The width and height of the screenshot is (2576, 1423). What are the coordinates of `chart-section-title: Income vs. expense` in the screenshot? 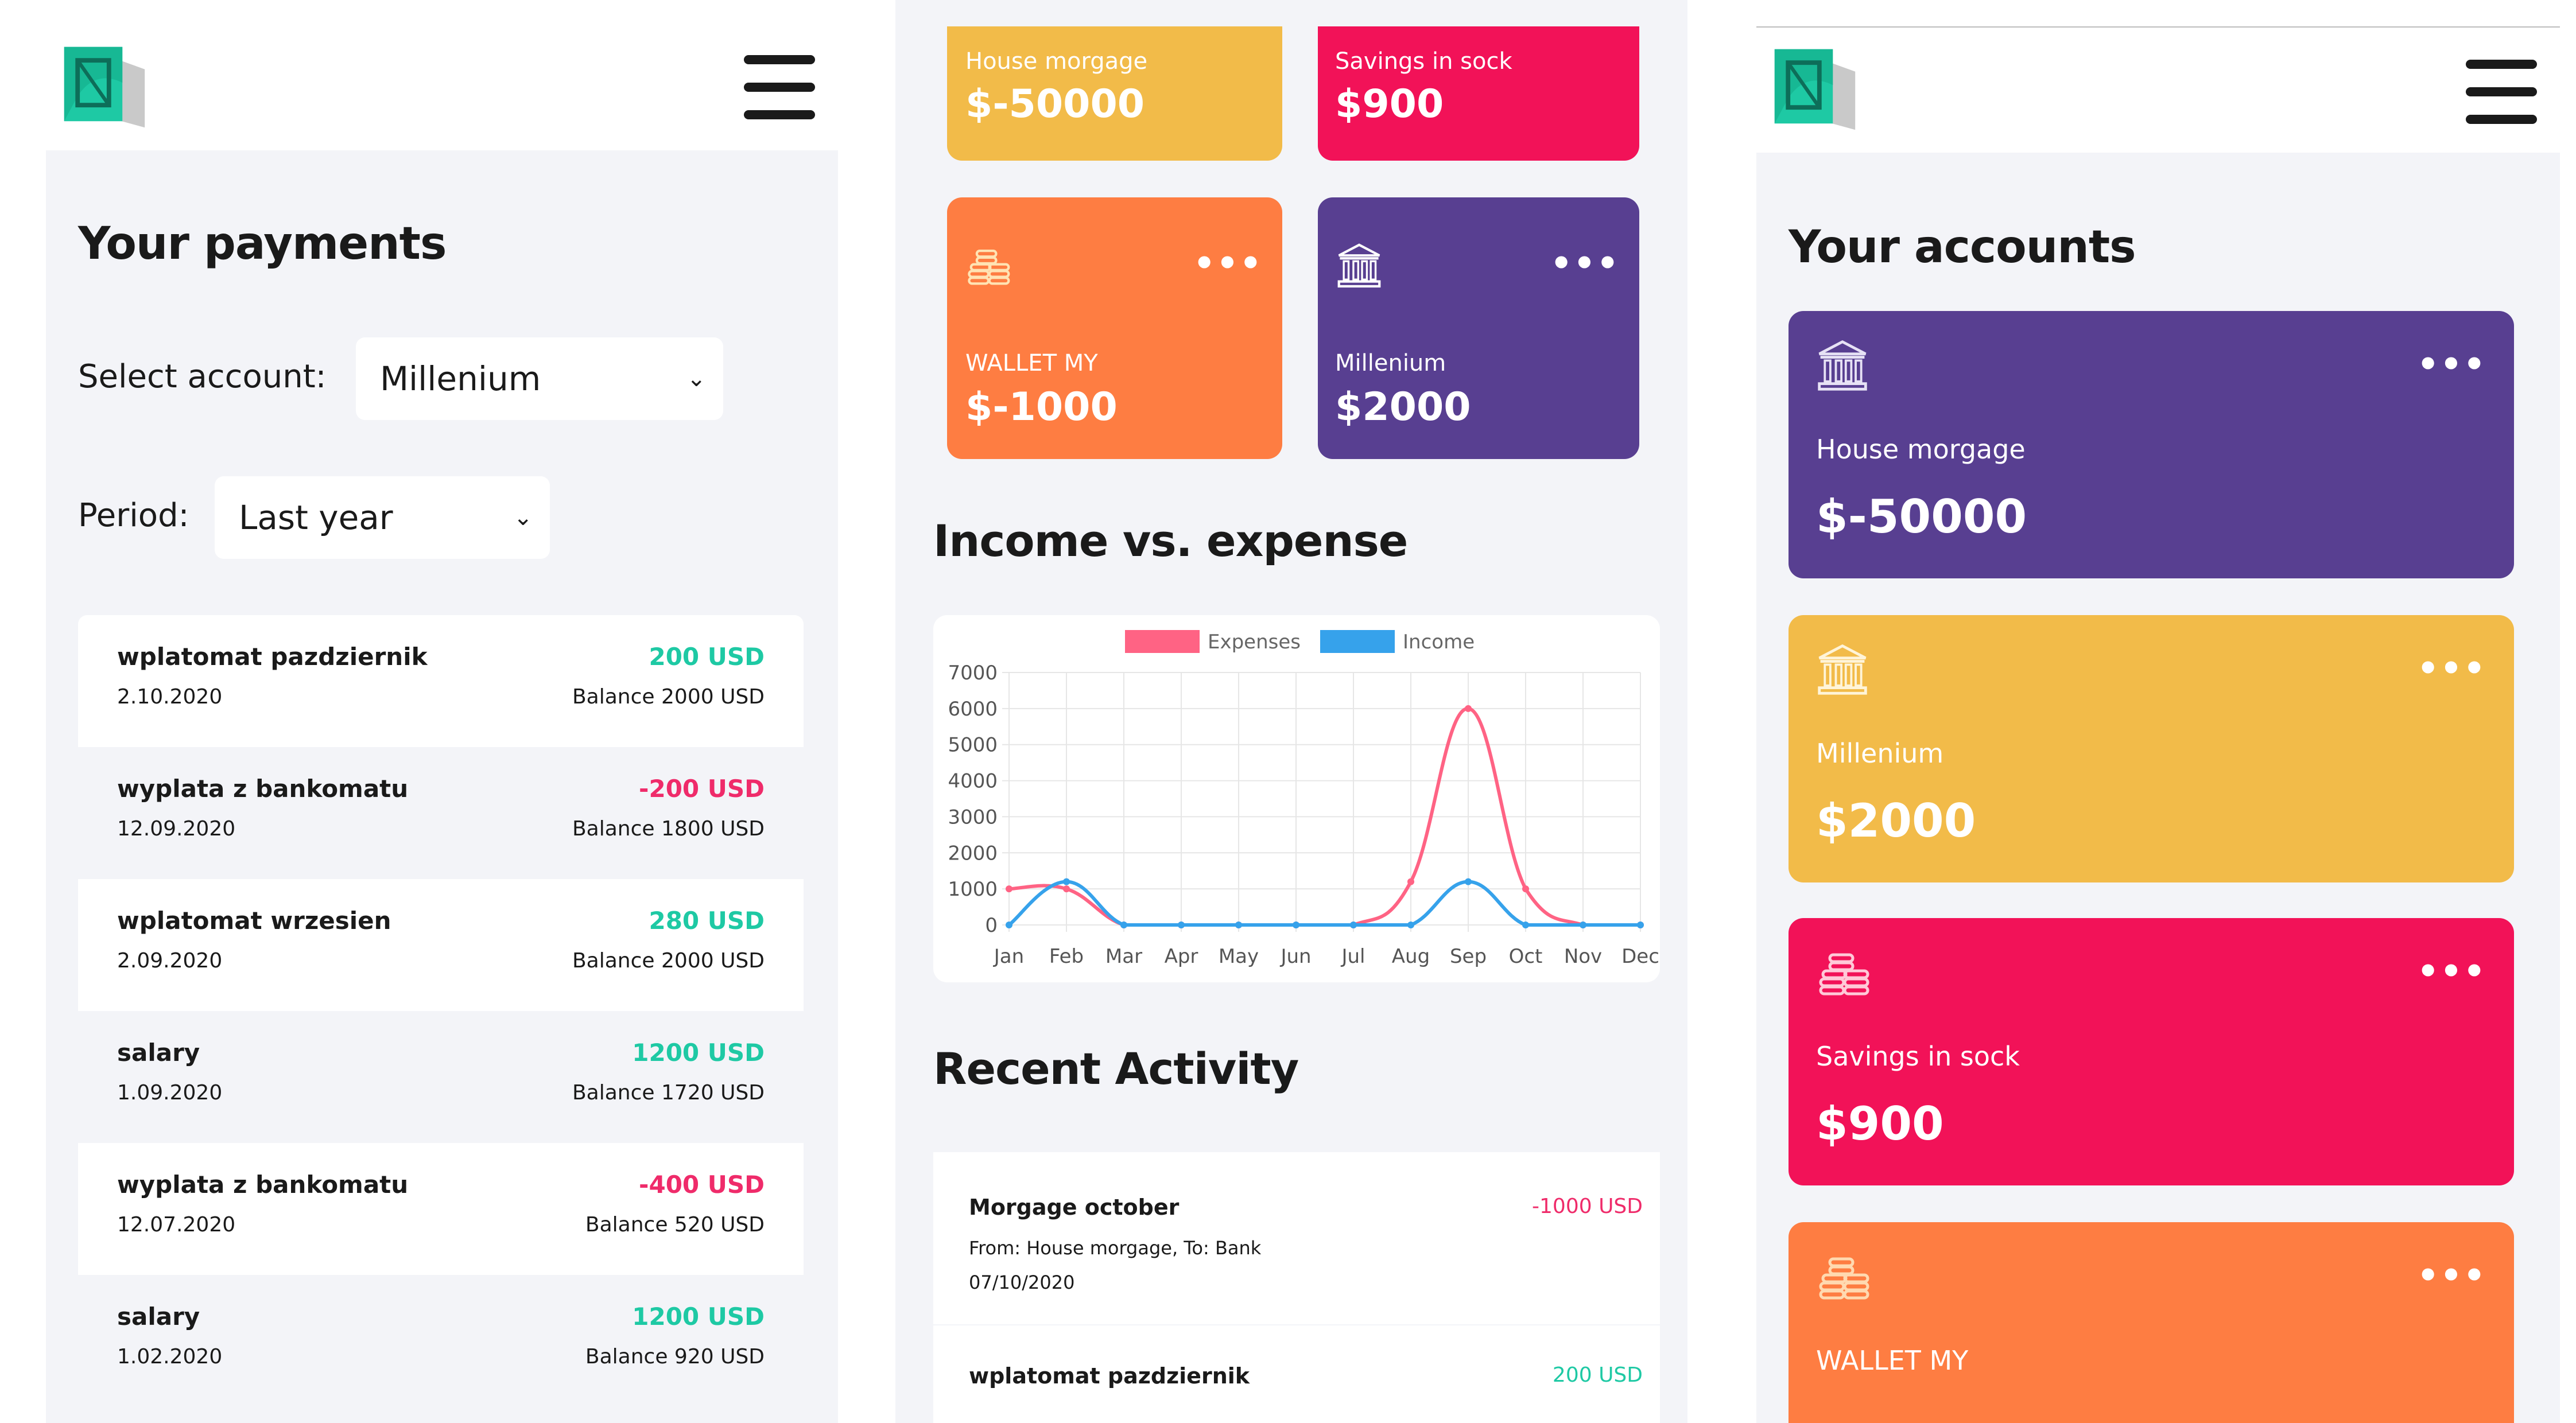 It's located at (1170, 540).